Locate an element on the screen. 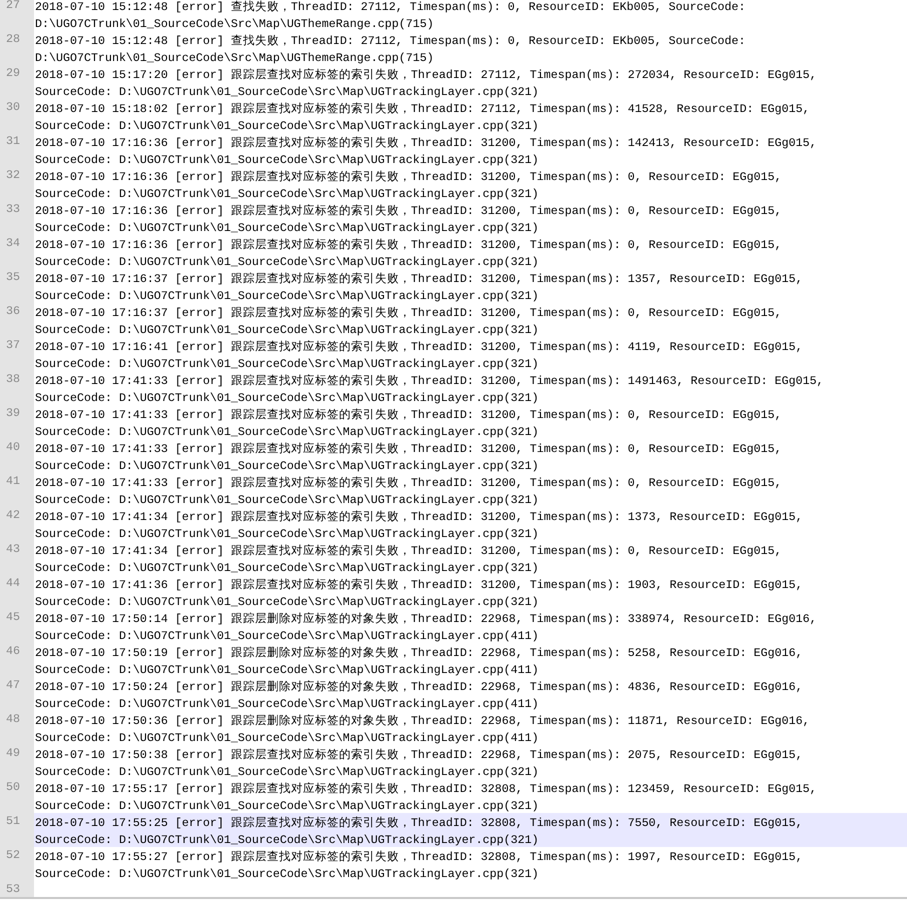 Image resolution: width=907 pixels, height=903 pixels. line-number: 38 is located at coordinates (13, 379).